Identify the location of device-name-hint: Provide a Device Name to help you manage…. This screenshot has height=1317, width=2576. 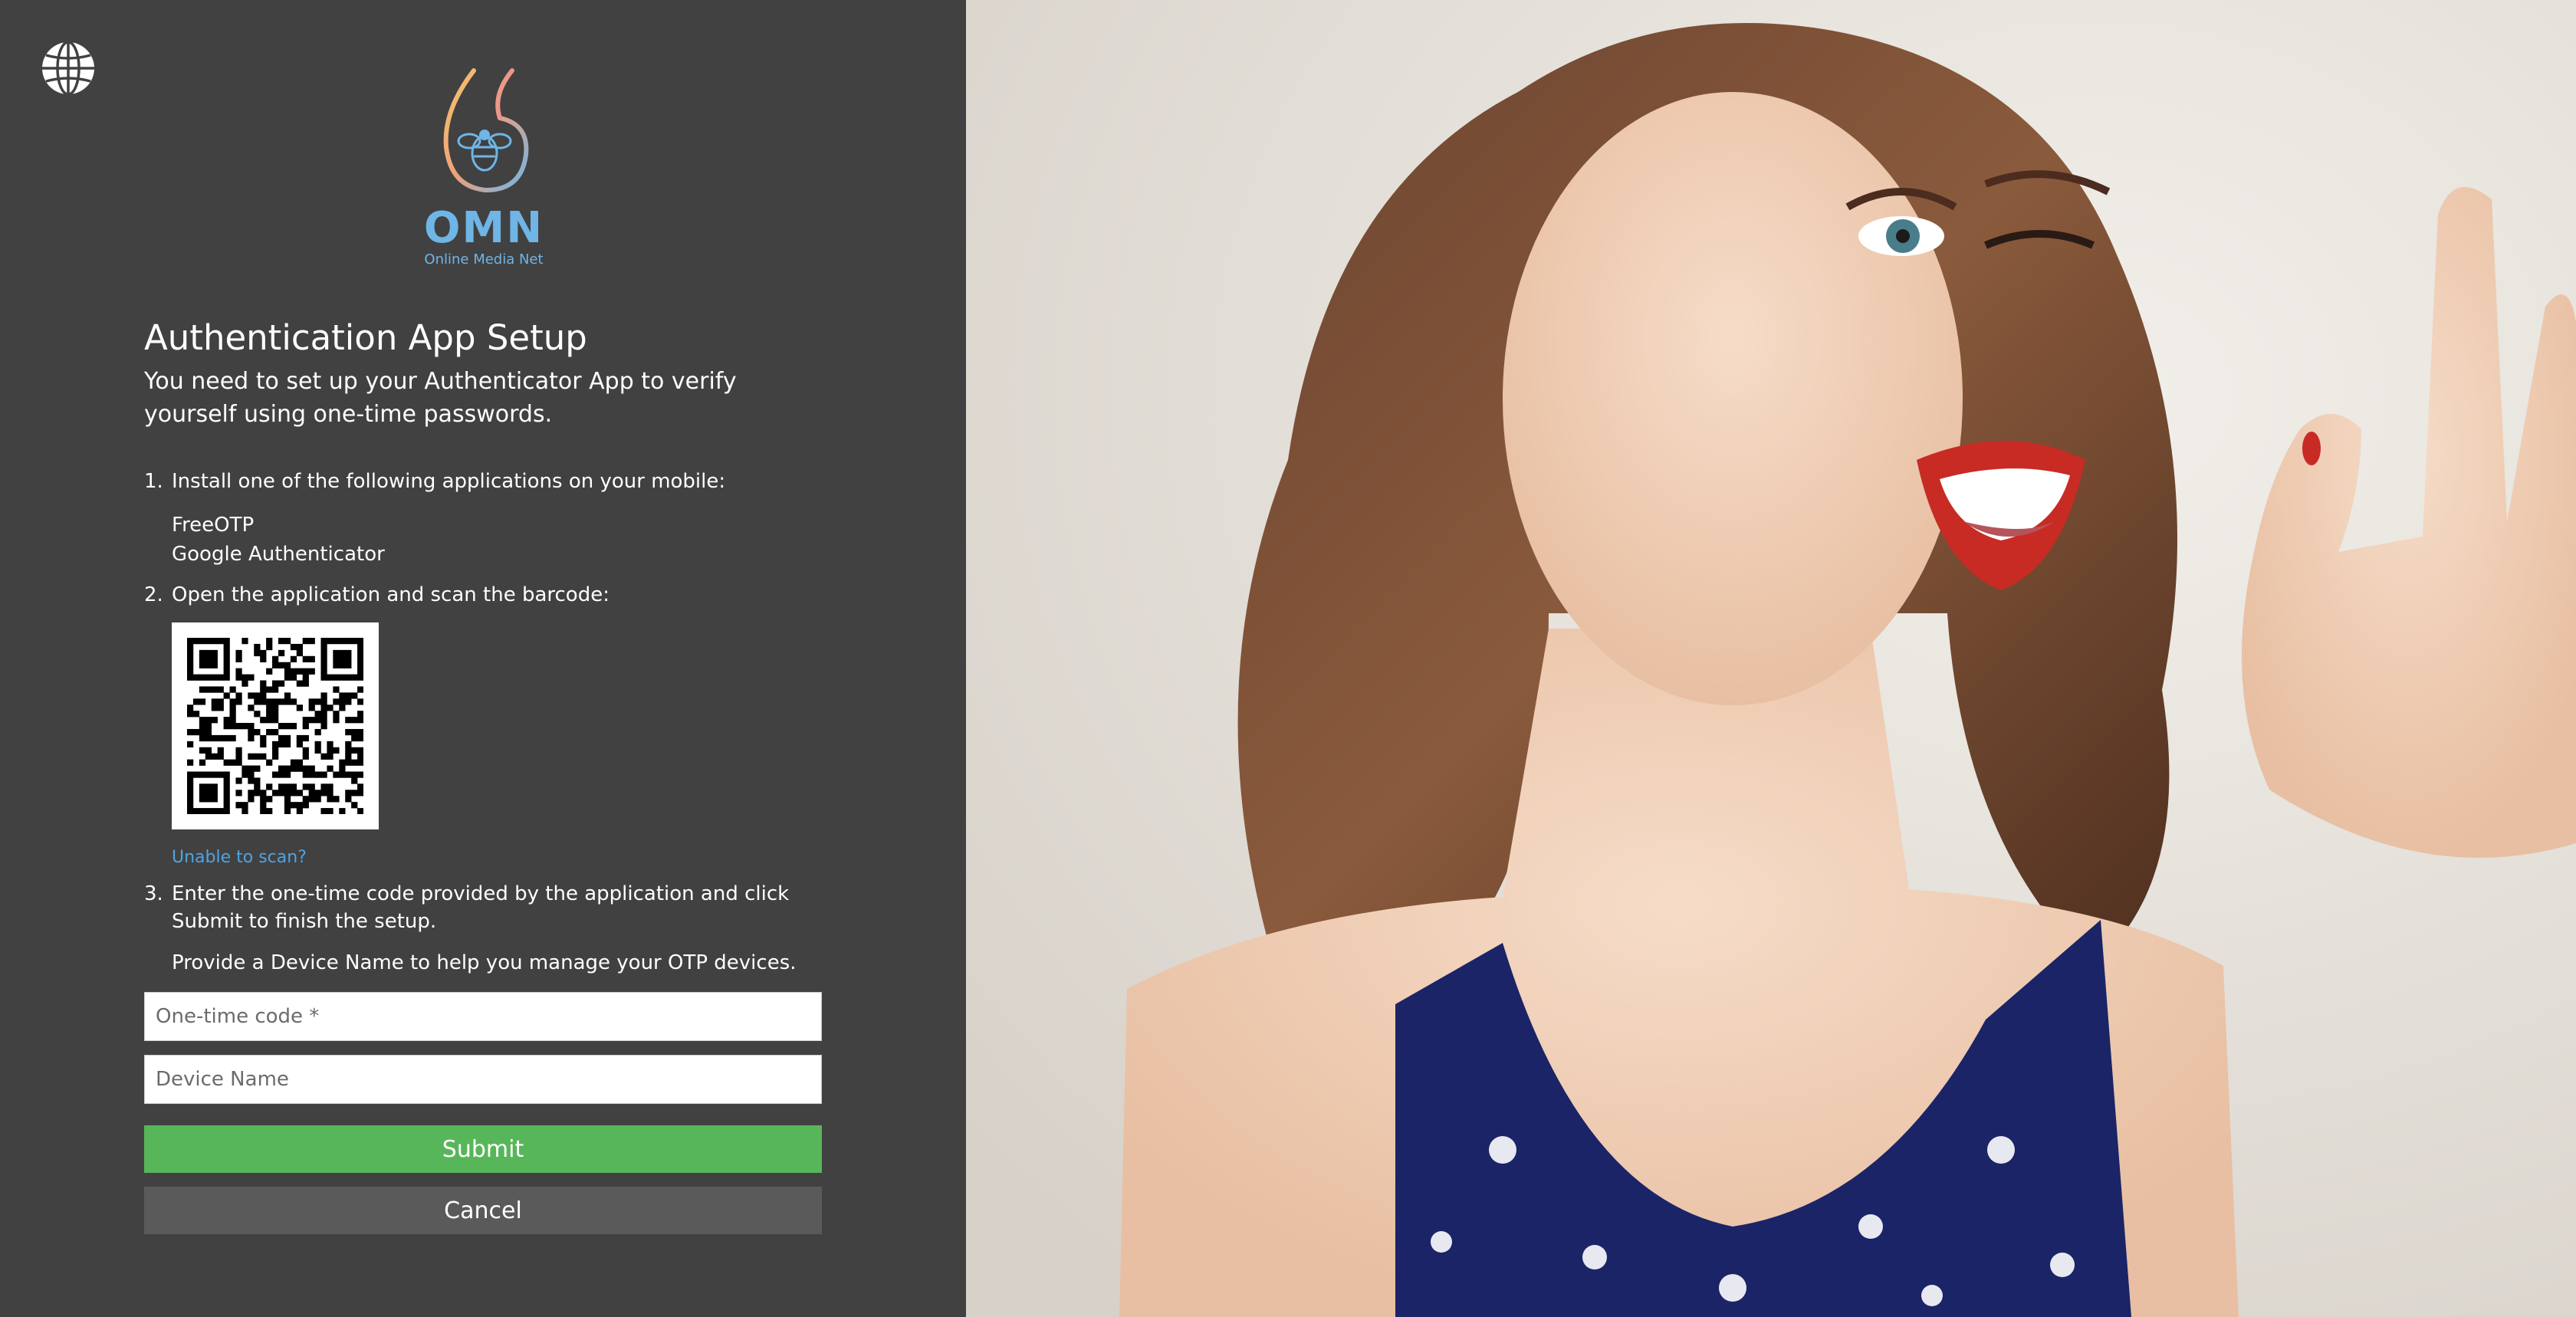
(485, 963).